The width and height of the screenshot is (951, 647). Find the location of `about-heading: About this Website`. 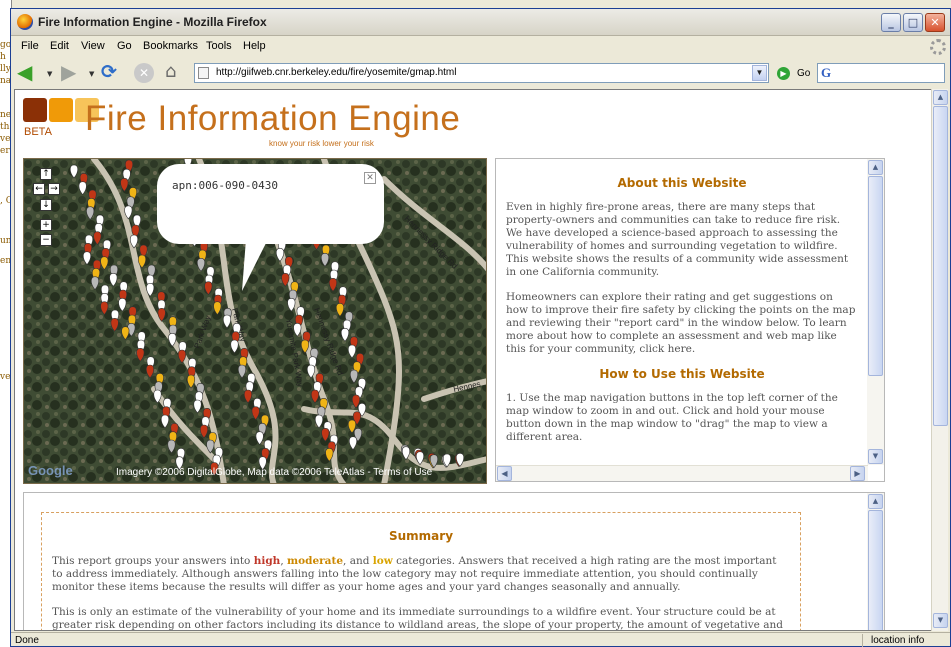

about-heading: About this Website is located at coordinates (682, 183).